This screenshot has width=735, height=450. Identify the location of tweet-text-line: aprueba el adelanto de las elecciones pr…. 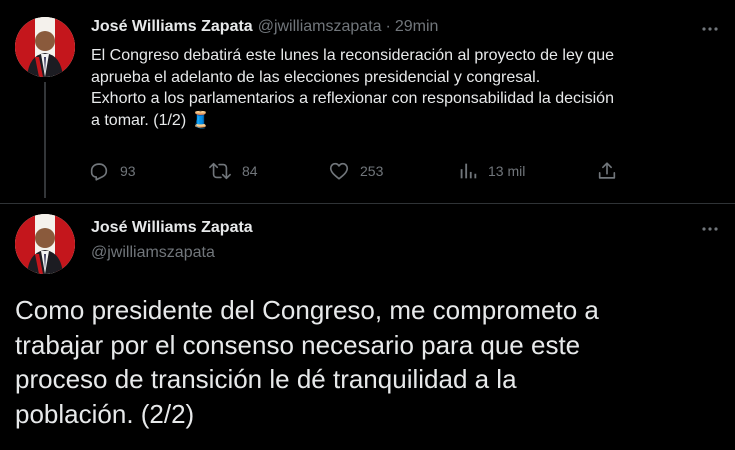
(316, 77).